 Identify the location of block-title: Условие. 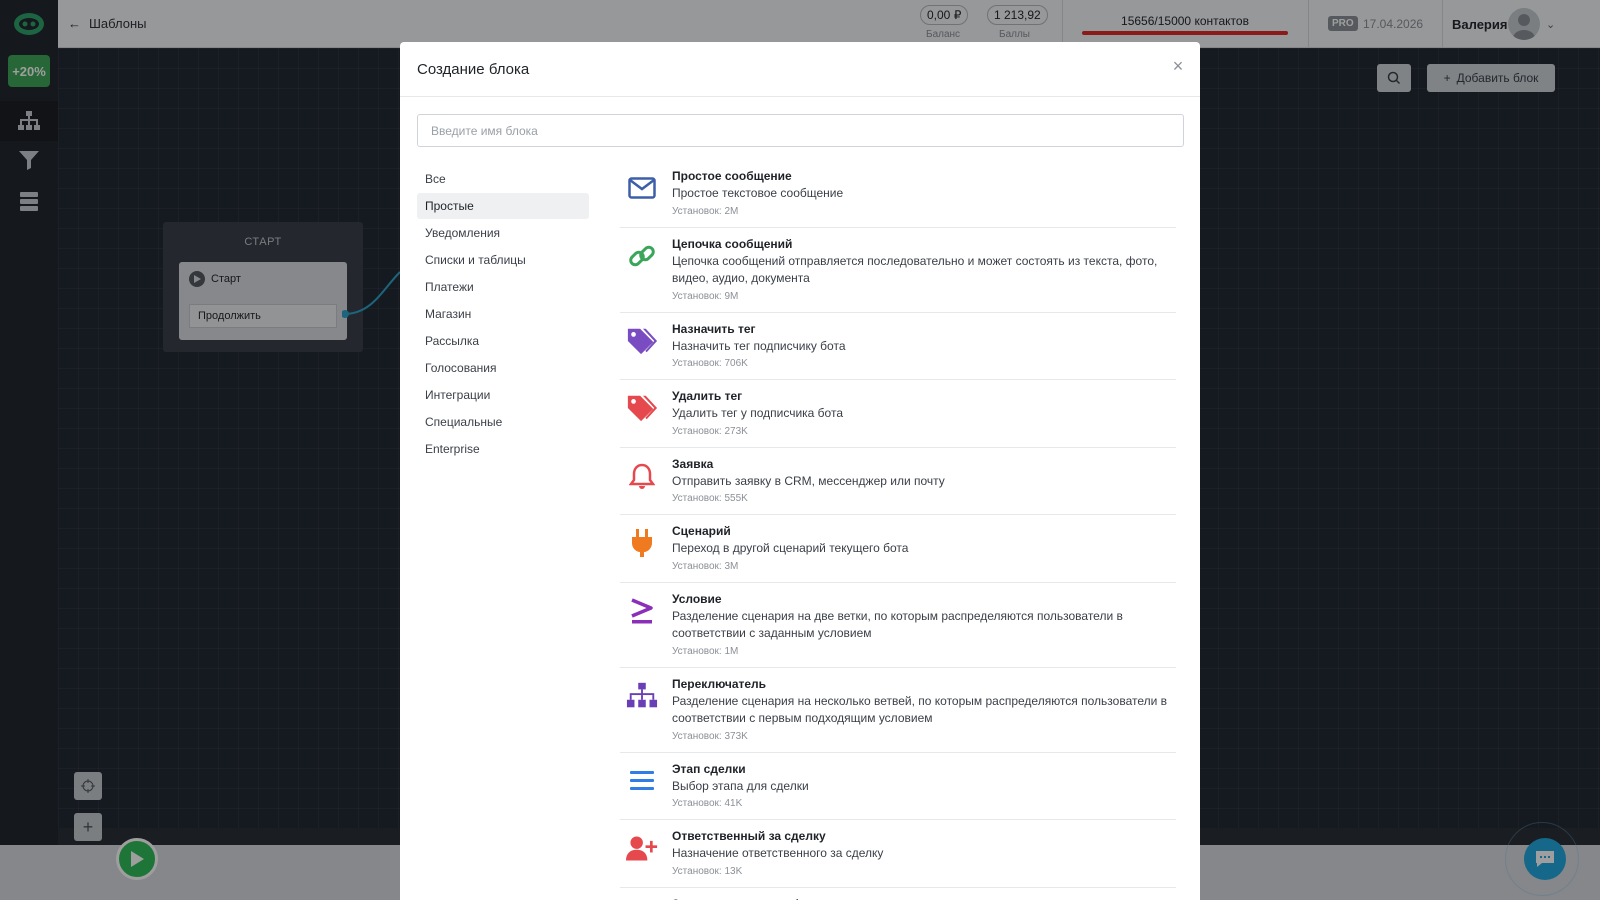
(697, 598).